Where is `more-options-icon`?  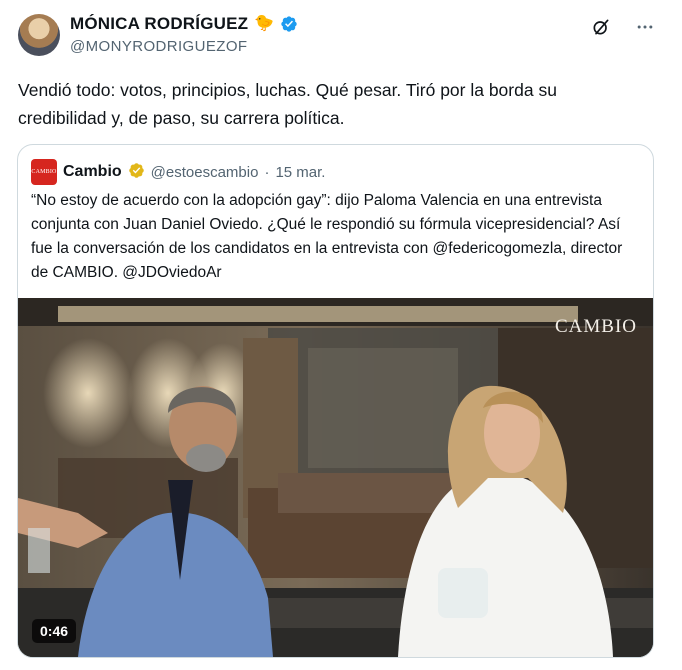 more-options-icon is located at coordinates (645, 27).